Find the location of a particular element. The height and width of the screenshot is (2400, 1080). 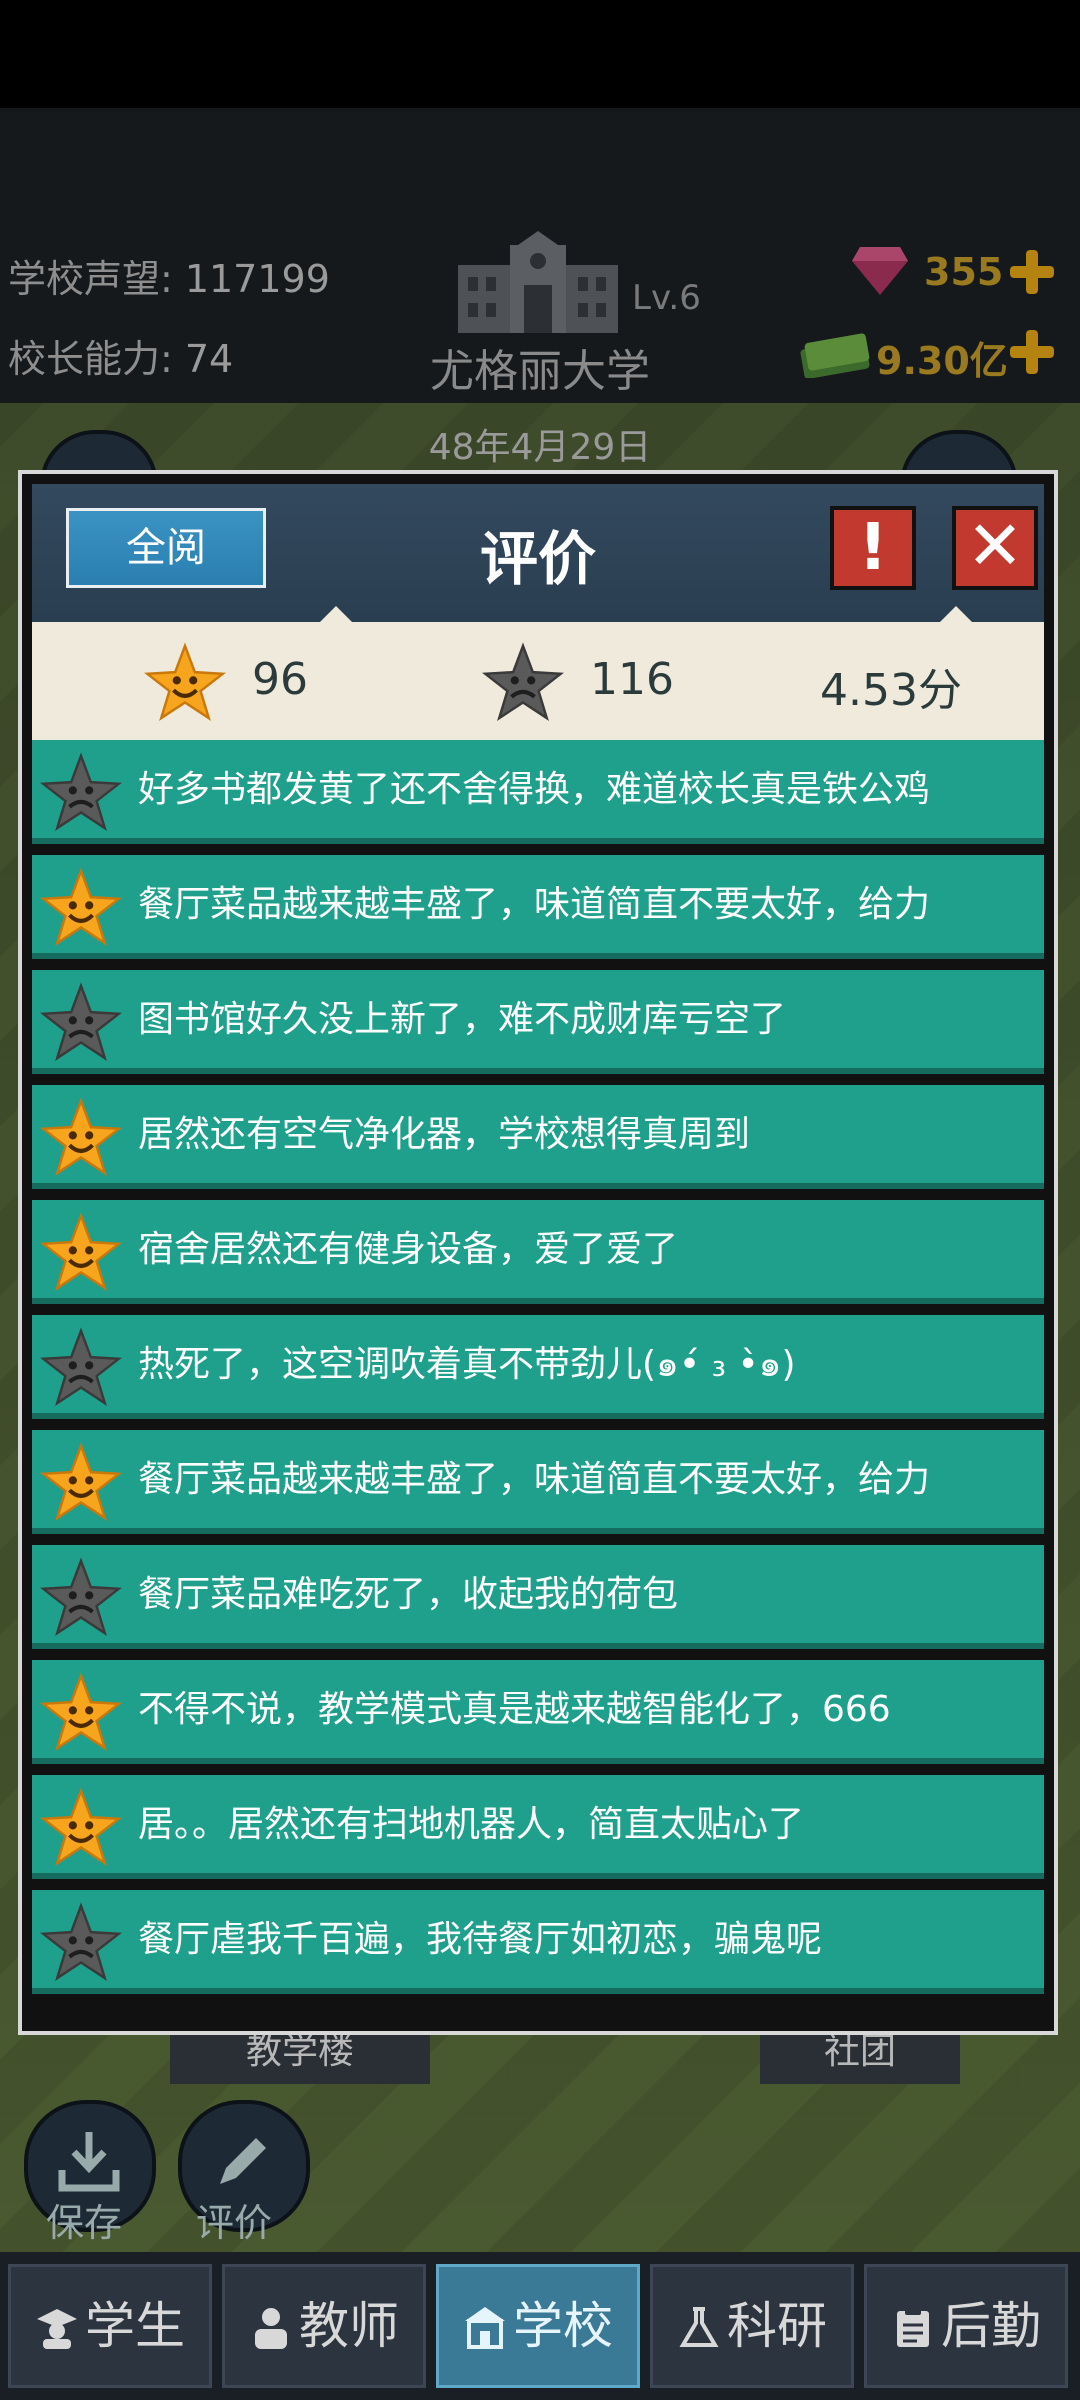

save-label: 保存 is located at coordinates (84, 2223).